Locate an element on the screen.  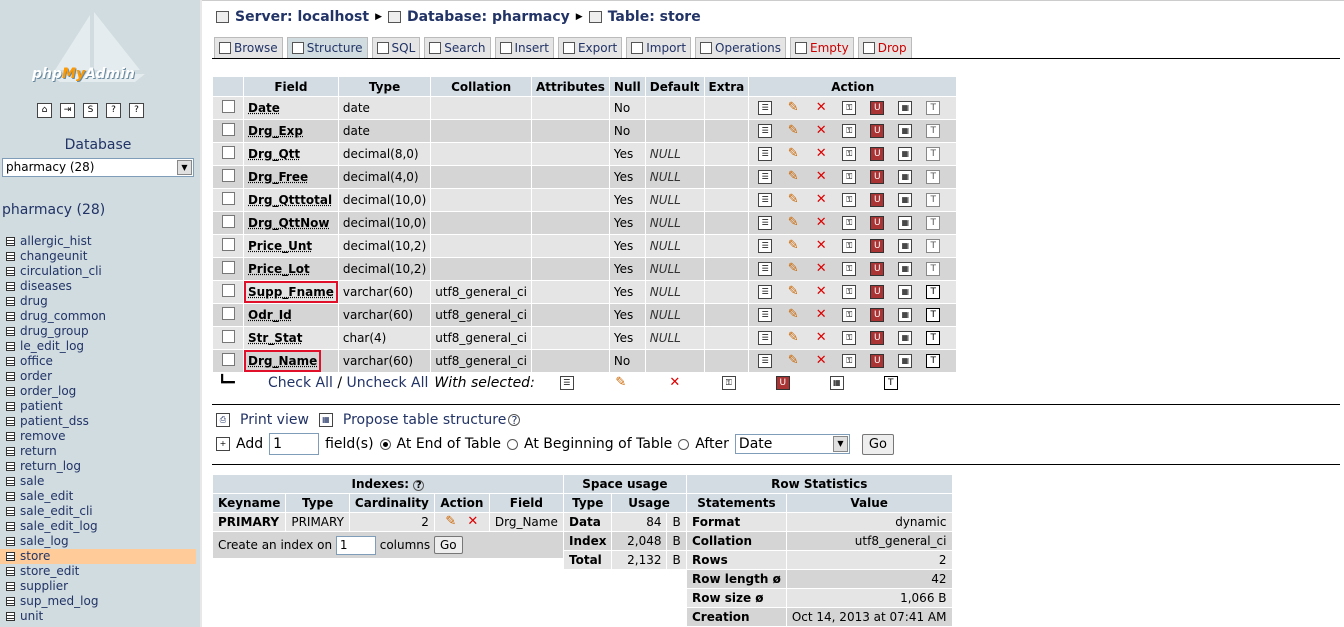
browse-selected-icon: ☰ is located at coordinates (566, 383).